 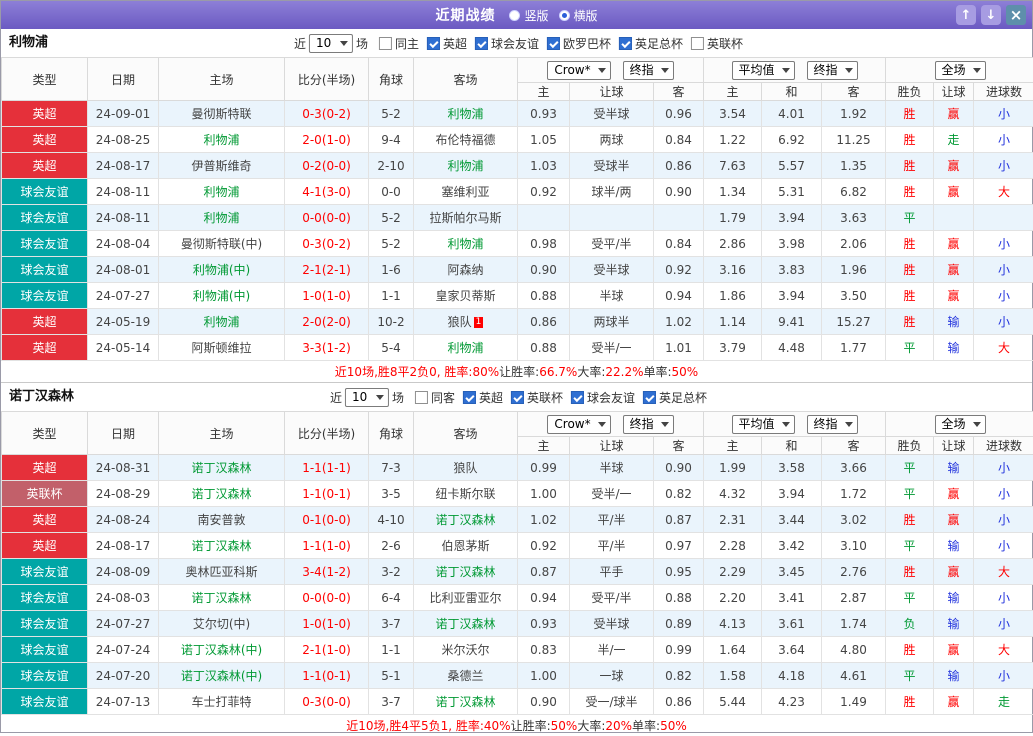 I want to click on corner-score: 5-4, so click(x=391, y=348).